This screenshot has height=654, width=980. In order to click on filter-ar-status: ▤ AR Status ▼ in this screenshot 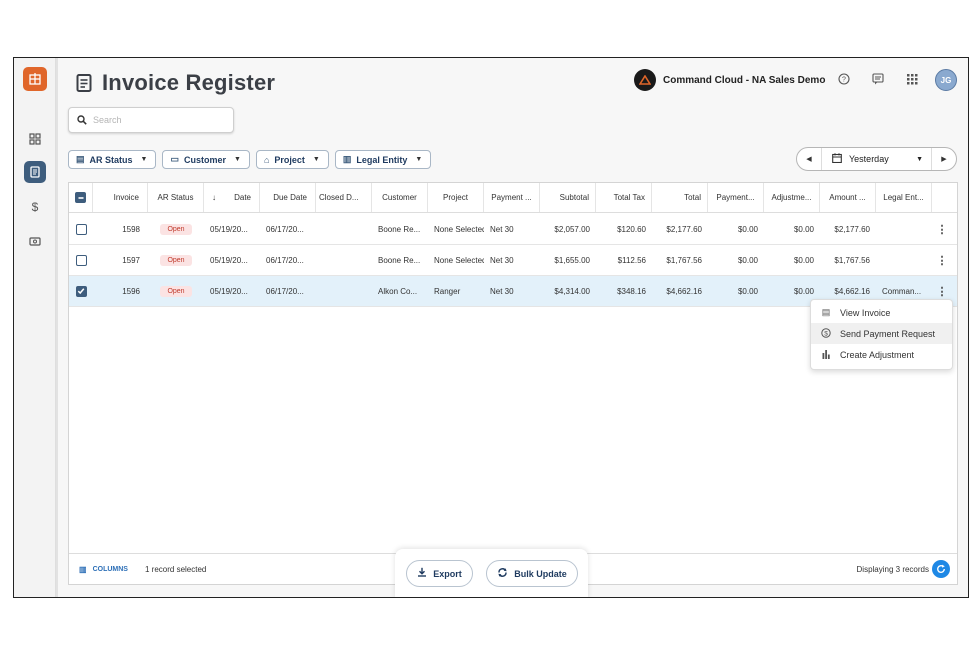, I will do `click(112, 159)`.